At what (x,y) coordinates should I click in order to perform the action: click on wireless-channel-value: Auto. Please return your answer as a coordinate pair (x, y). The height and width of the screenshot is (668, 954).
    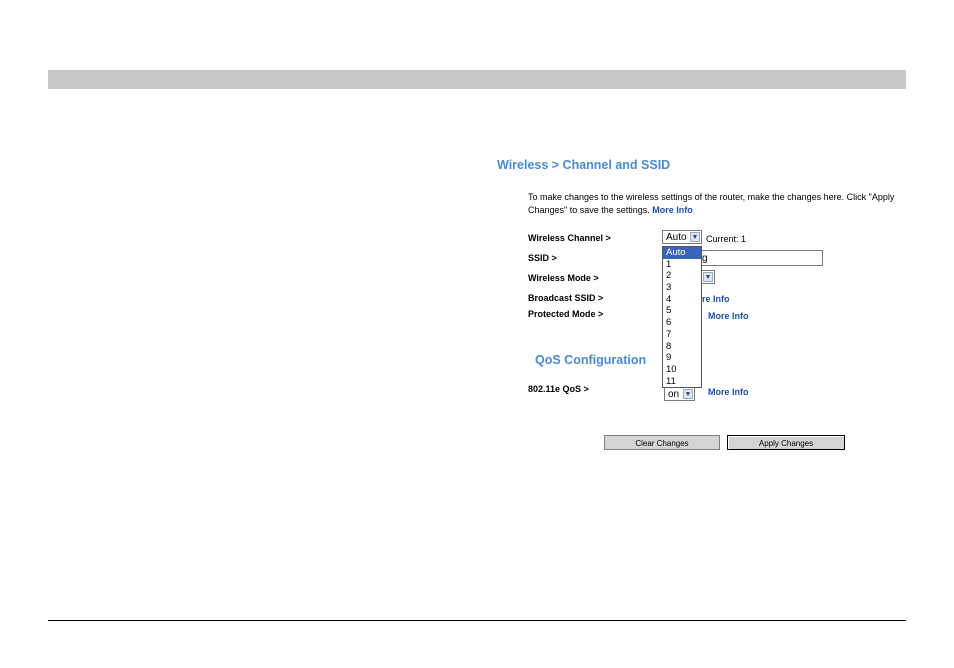
    Looking at the image, I should click on (676, 237).